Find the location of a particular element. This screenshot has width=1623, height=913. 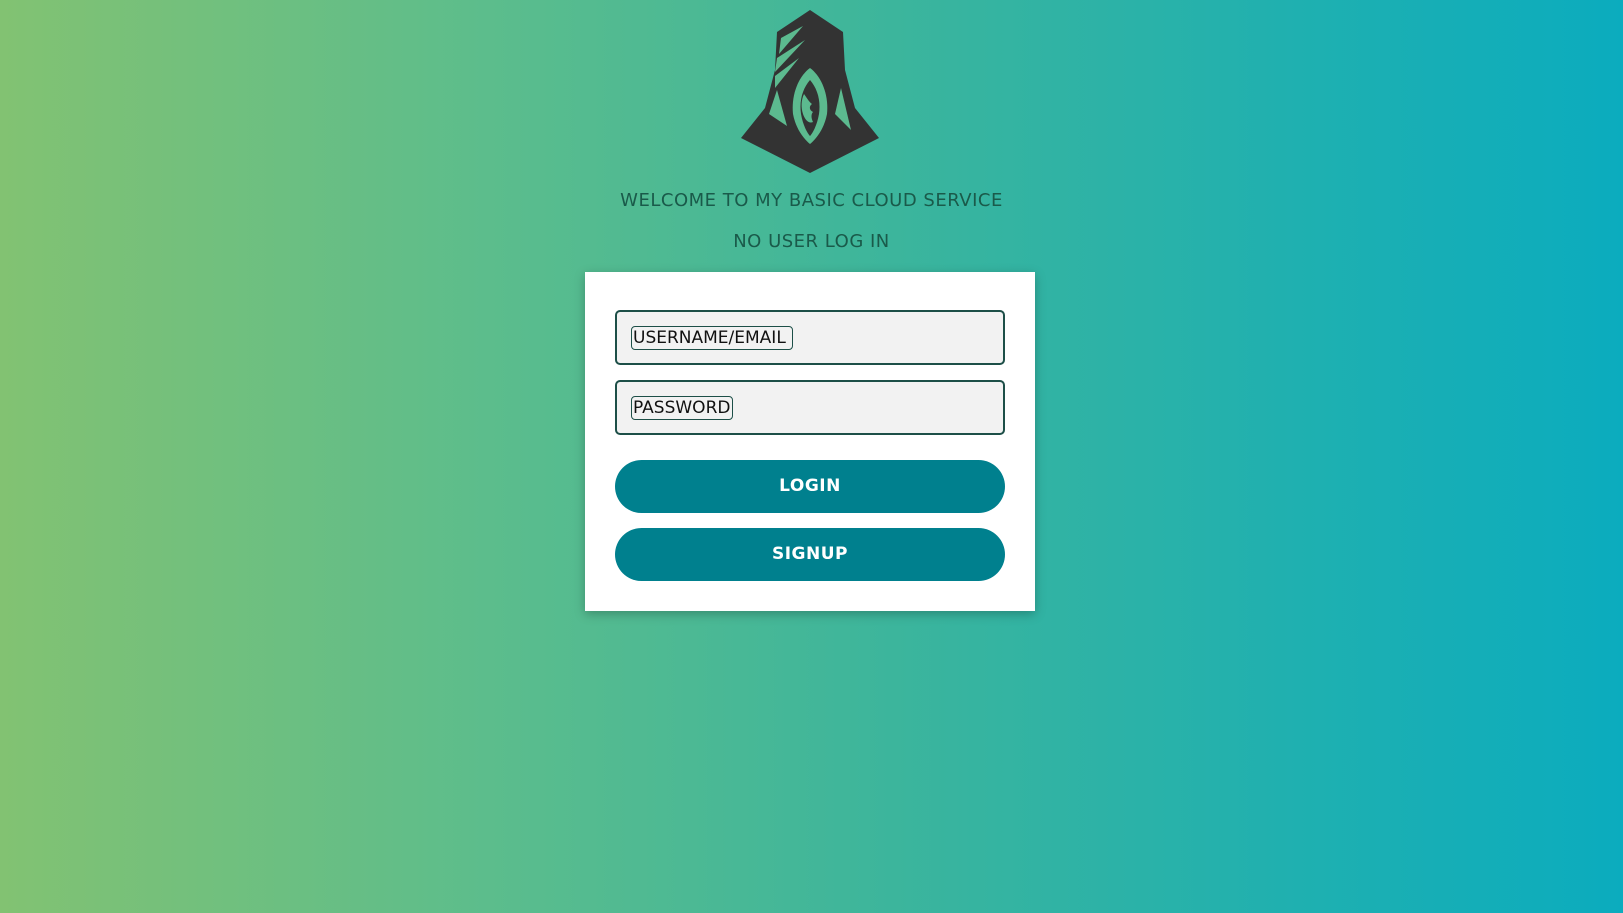

signup-button: SIGNUP is located at coordinates (810, 554).